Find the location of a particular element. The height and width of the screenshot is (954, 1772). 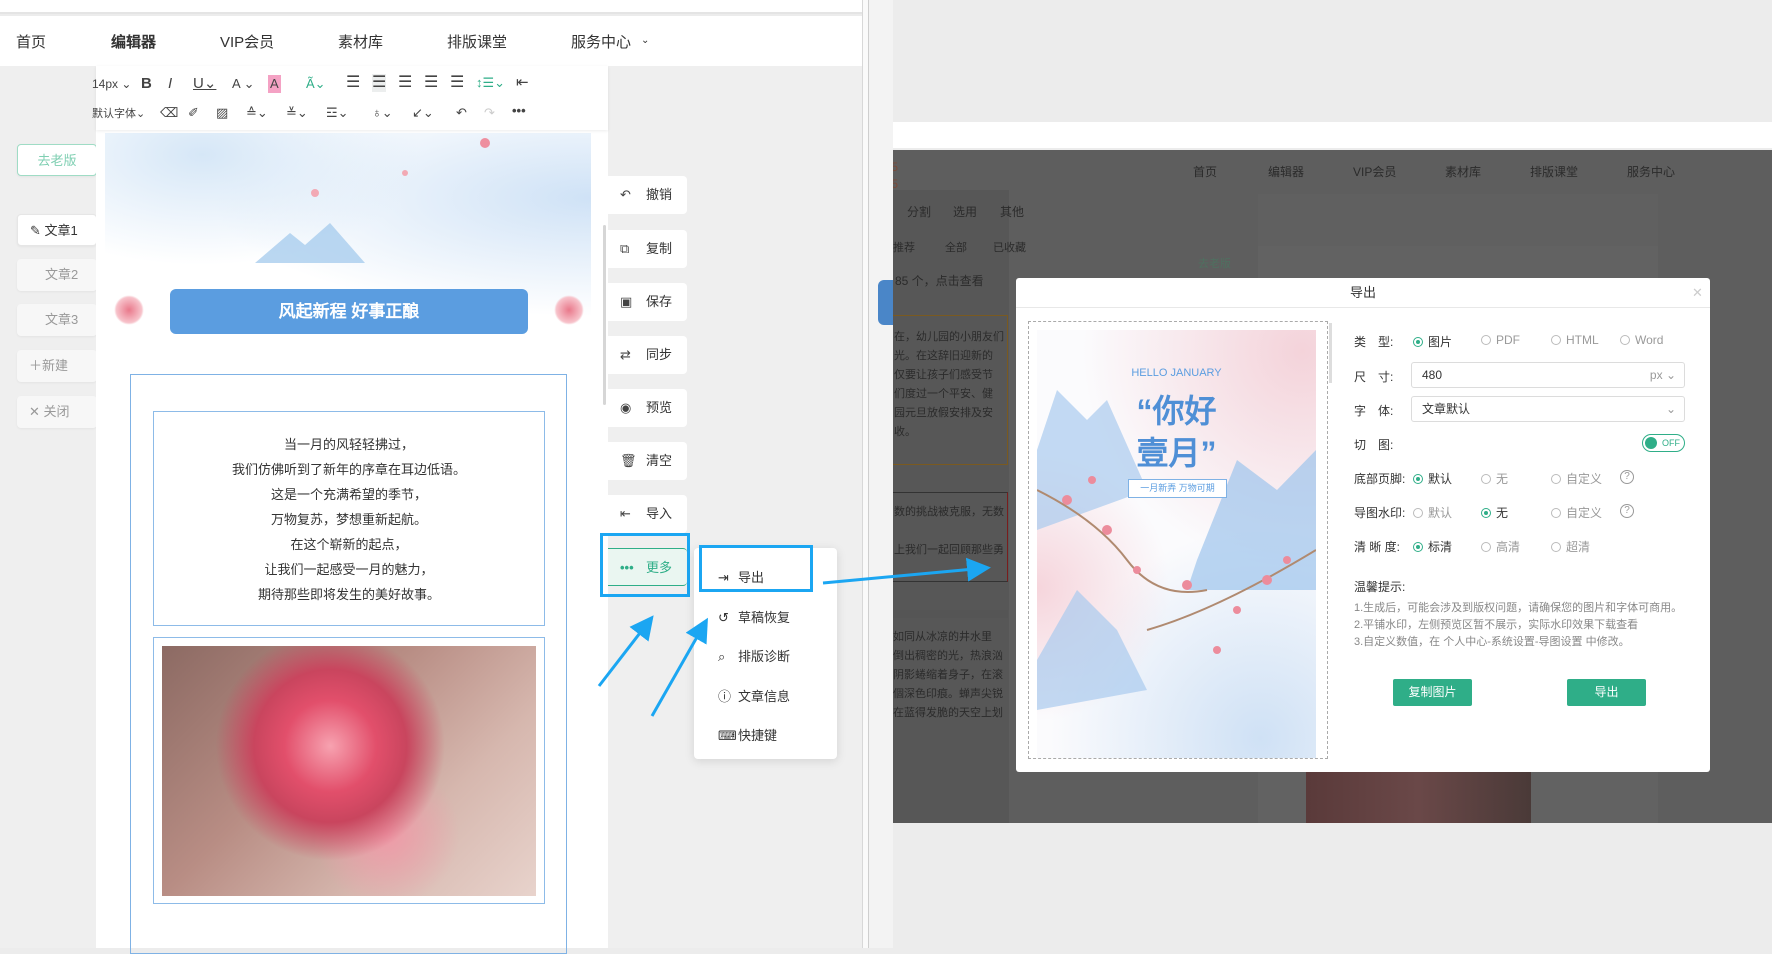

scrollbar is located at coordinates (604, 315).